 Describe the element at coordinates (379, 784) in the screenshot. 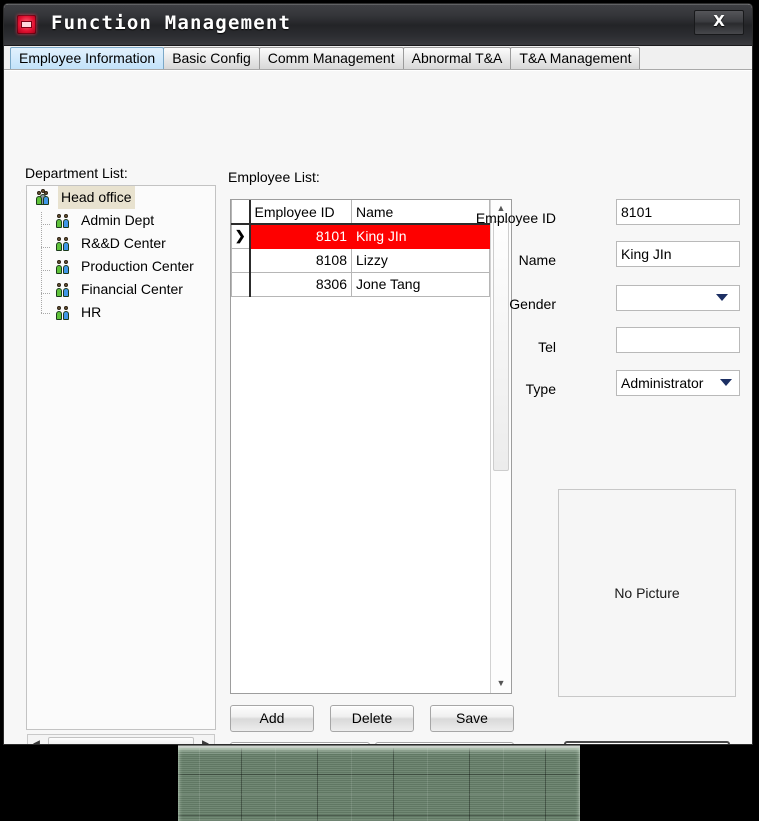

I see `background-window-green-grid` at that location.